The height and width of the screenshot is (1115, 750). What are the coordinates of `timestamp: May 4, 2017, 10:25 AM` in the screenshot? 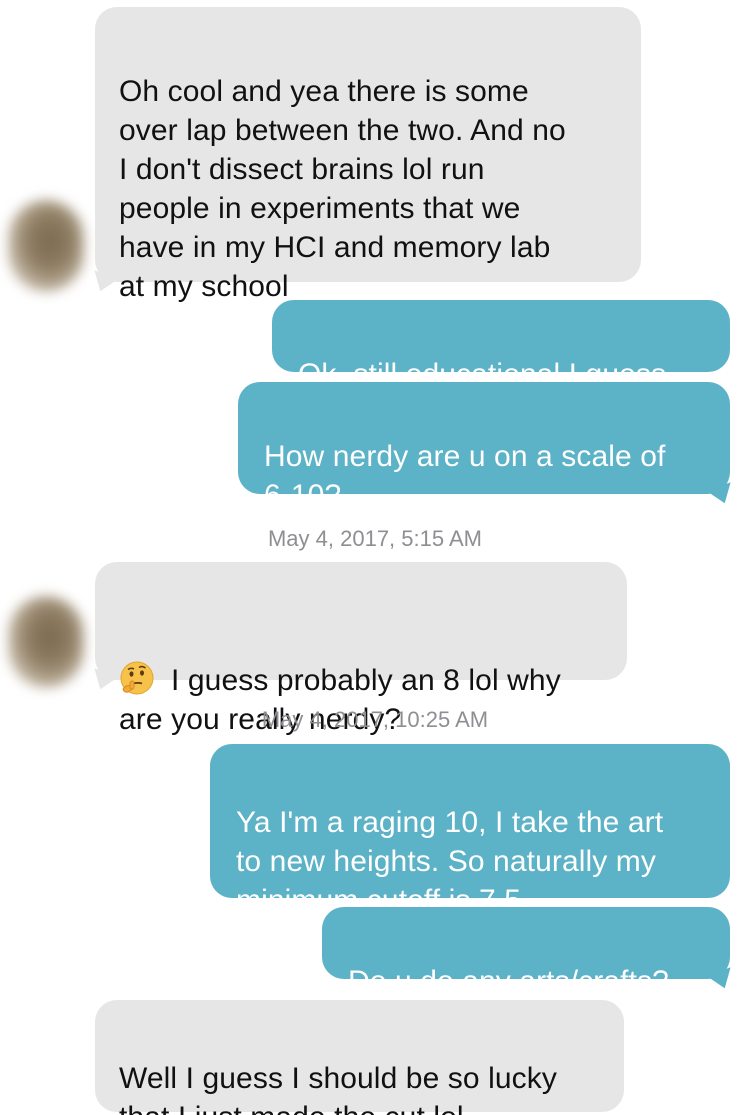 It's located at (375, 719).